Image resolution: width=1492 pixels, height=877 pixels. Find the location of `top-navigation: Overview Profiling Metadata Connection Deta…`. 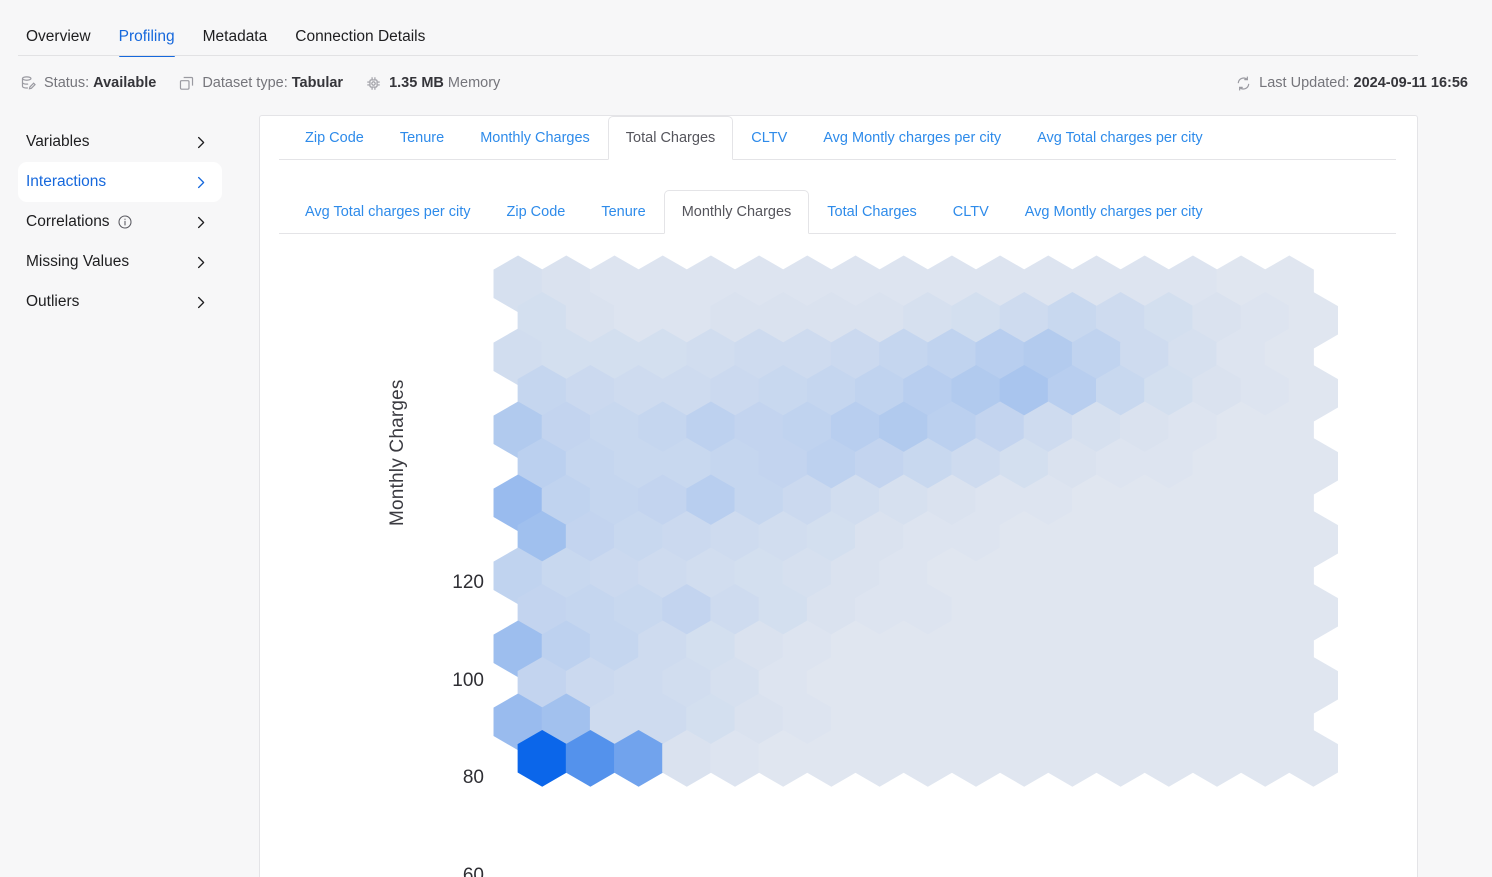

top-navigation: Overview Profiling Metadata Connection Deta… is located at coordinates (746, 28).